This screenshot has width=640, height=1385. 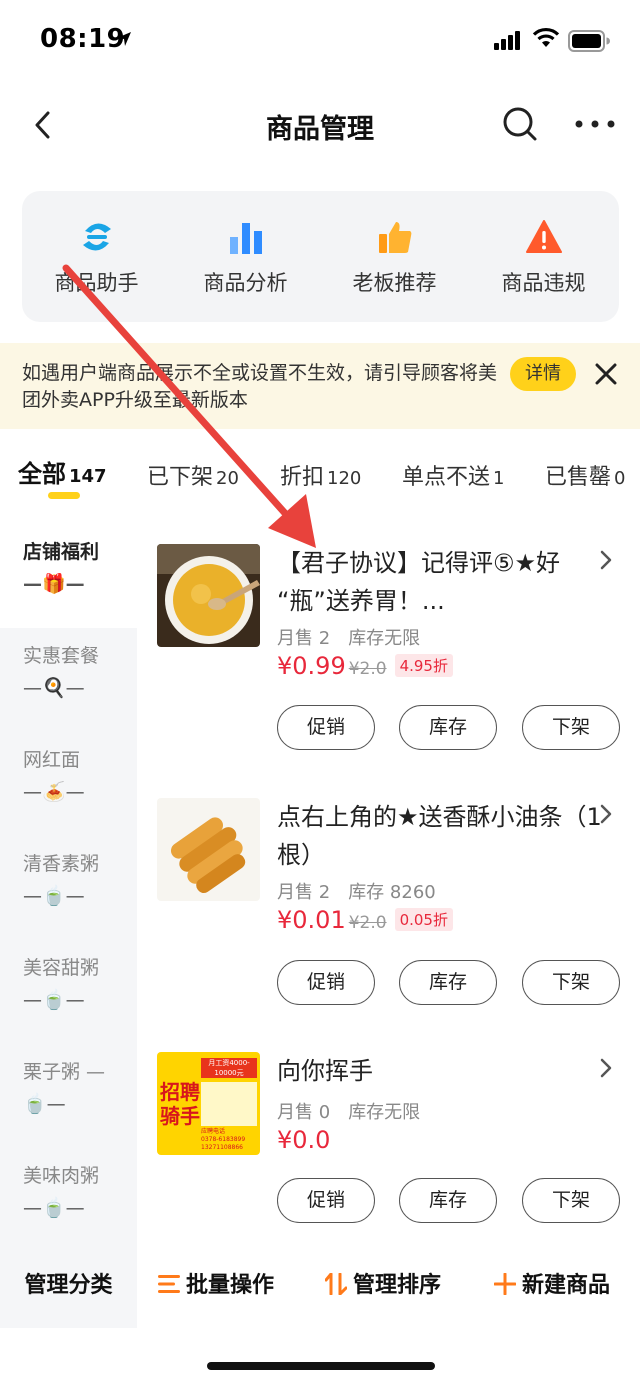 I want to click on sidebar-item-label: 实惠套餐, so click(x=61, y=656).